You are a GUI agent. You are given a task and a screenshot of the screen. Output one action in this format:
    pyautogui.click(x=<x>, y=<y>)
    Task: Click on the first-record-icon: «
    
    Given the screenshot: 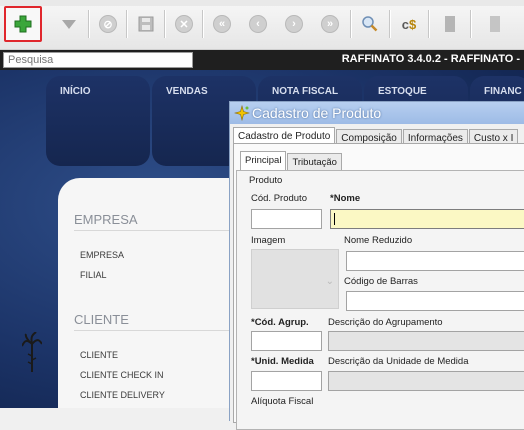 What is the action you would take?
    pyautogui.click(x=222, y=24)
    